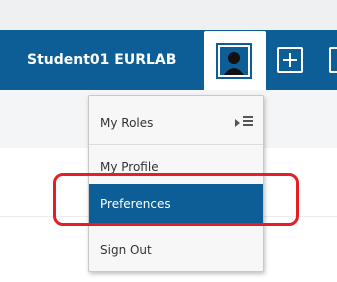 The image size is (337, 282). What do you see at coordinates (101, 60) in the screenshot?
I see `username-label: Student01 EURLAB` at bounding box center [101, 60].